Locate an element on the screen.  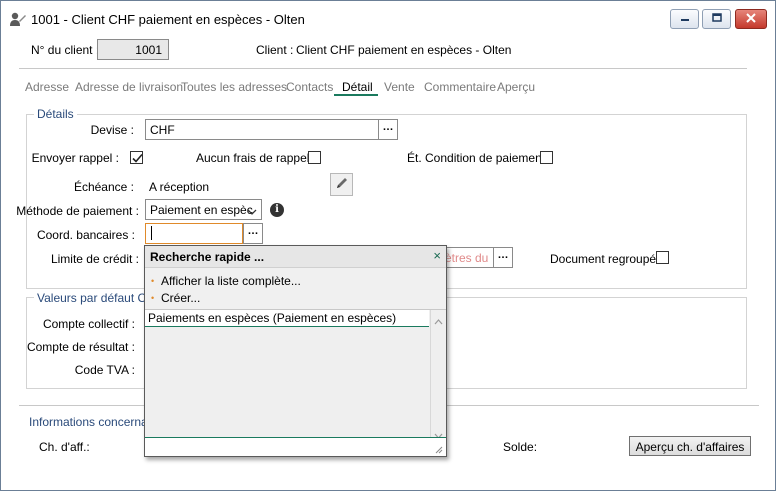
tab-vente: Vente is located at coordinates (399, 87).